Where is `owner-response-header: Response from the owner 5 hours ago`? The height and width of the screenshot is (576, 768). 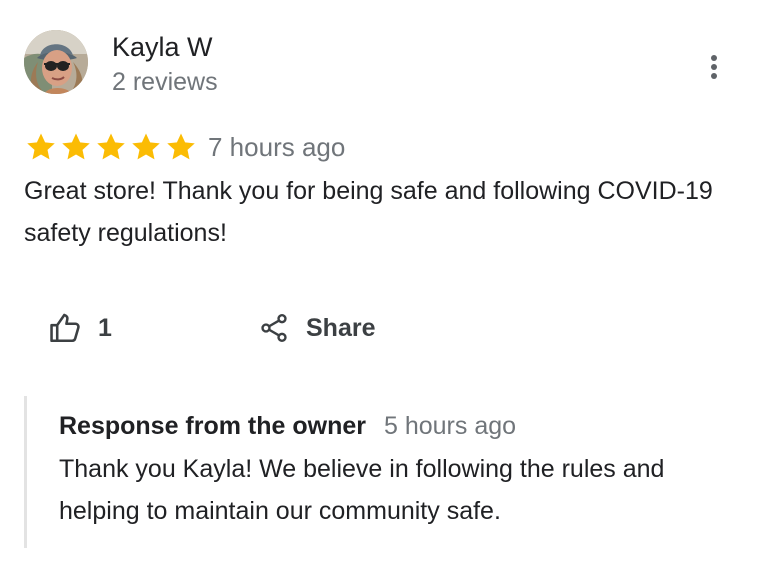
owner-response-header: Response from the owner 5 hours ago is located at coordinates (287, 426).